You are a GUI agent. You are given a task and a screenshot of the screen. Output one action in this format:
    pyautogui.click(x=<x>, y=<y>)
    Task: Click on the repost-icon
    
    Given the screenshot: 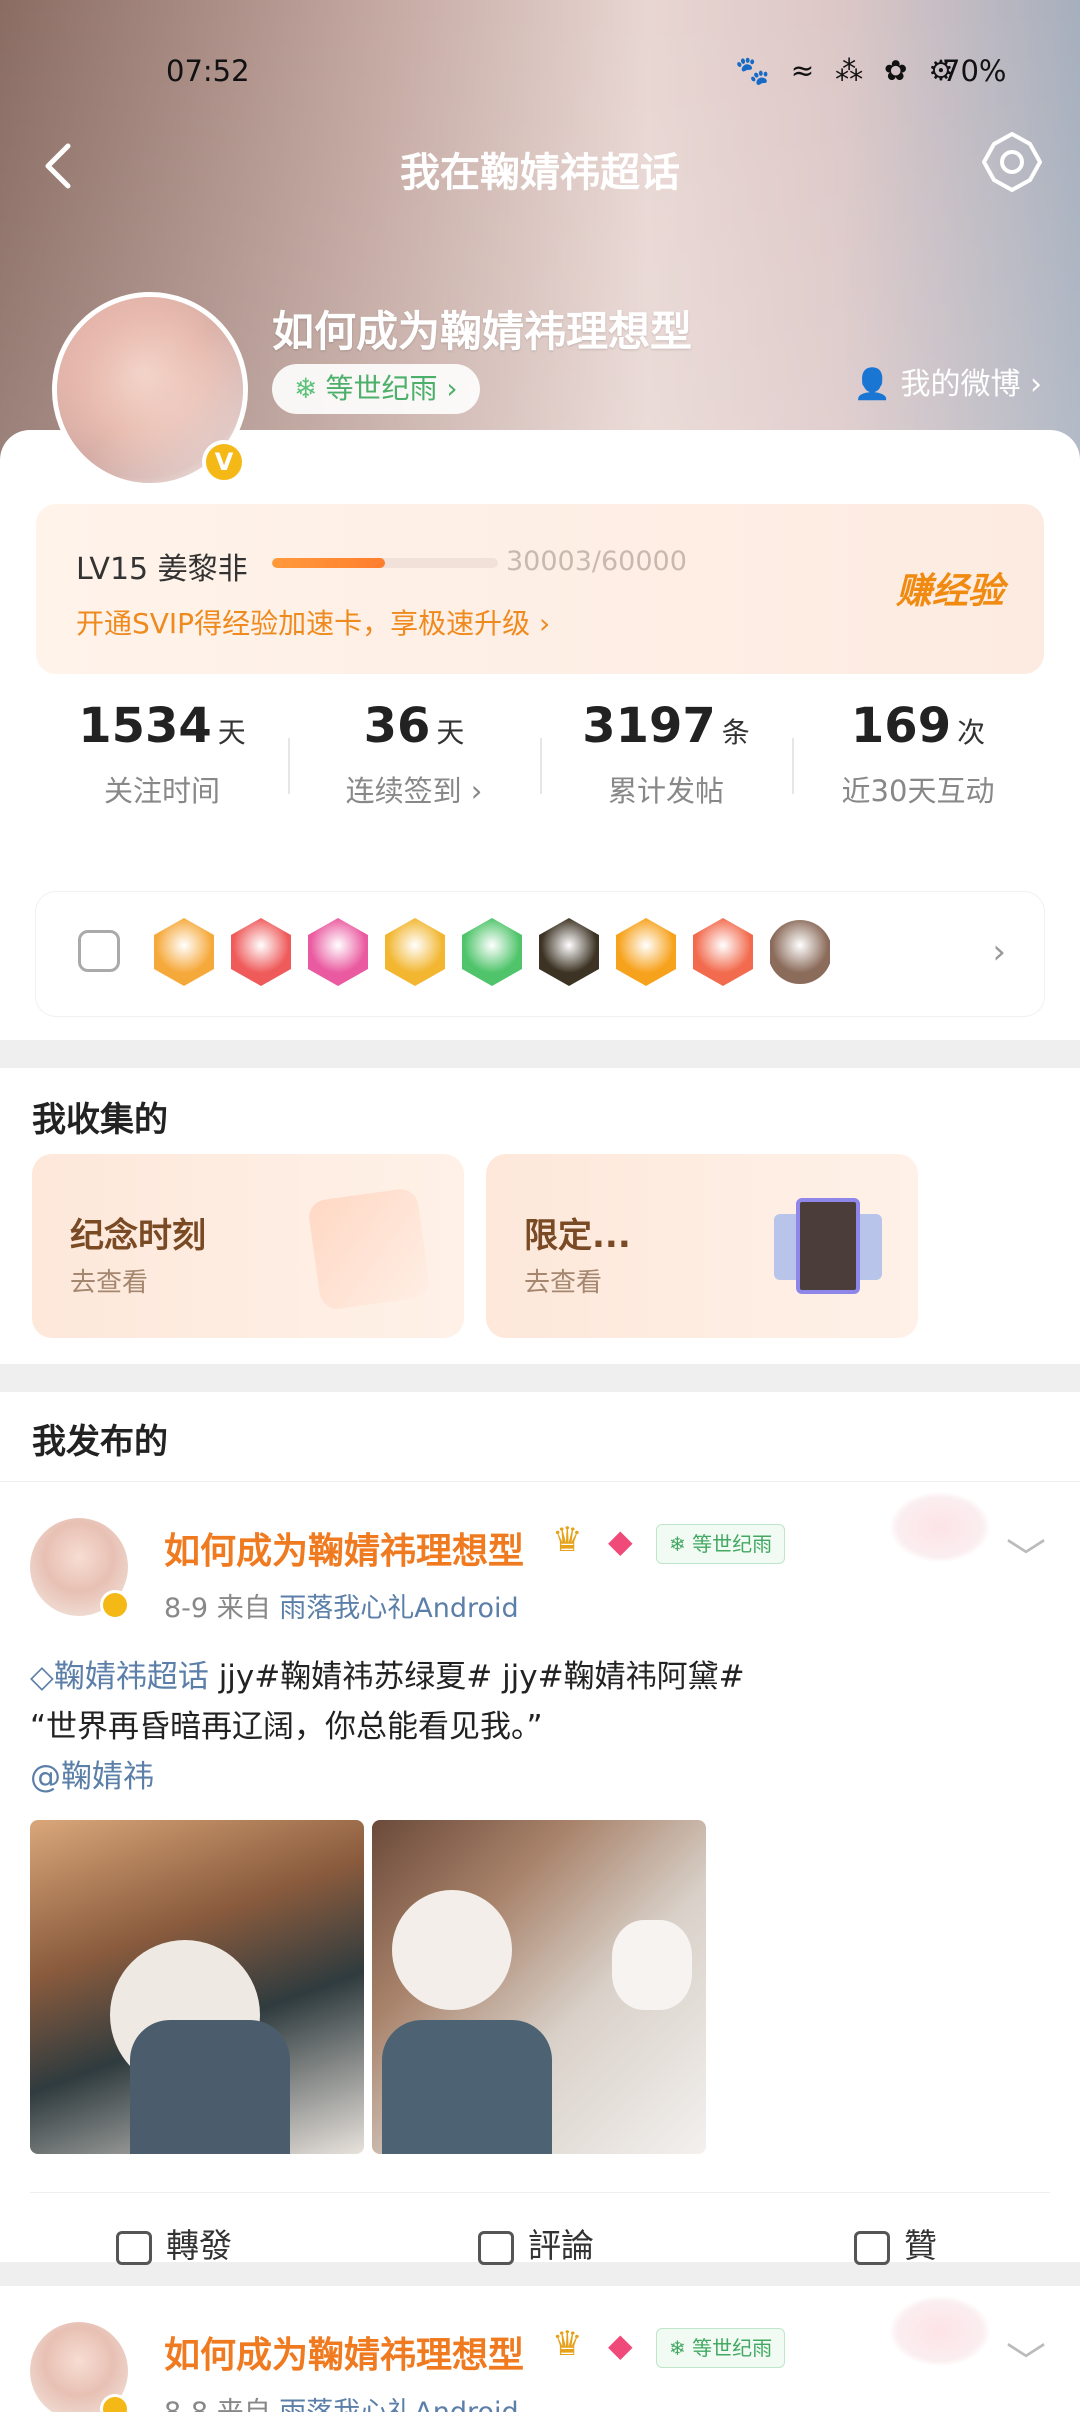 What is the action you would take?
    pyautogui.click(x=134, y=2247)
    